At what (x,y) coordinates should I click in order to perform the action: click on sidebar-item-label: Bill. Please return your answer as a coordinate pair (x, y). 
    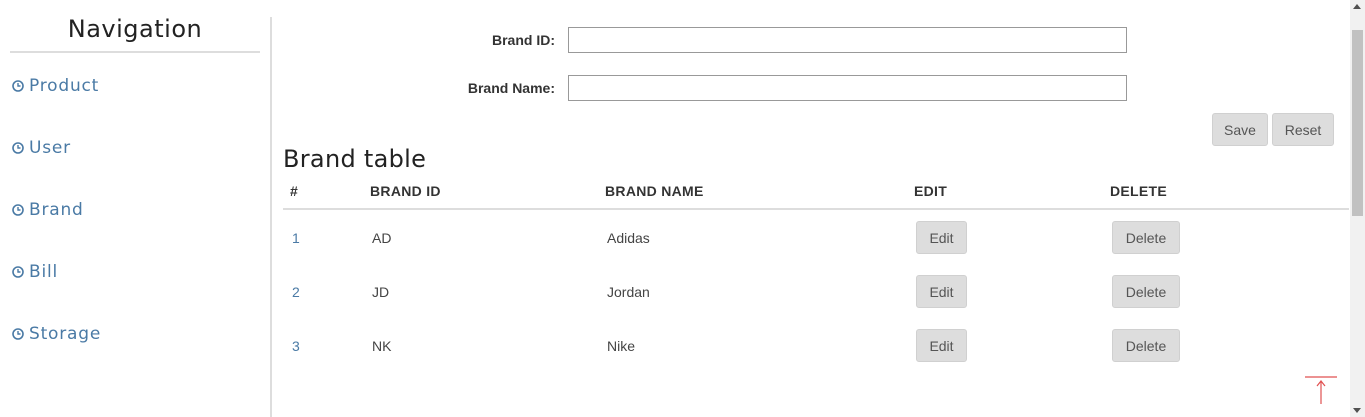
    Looking at the image, I should click on (44, 272).